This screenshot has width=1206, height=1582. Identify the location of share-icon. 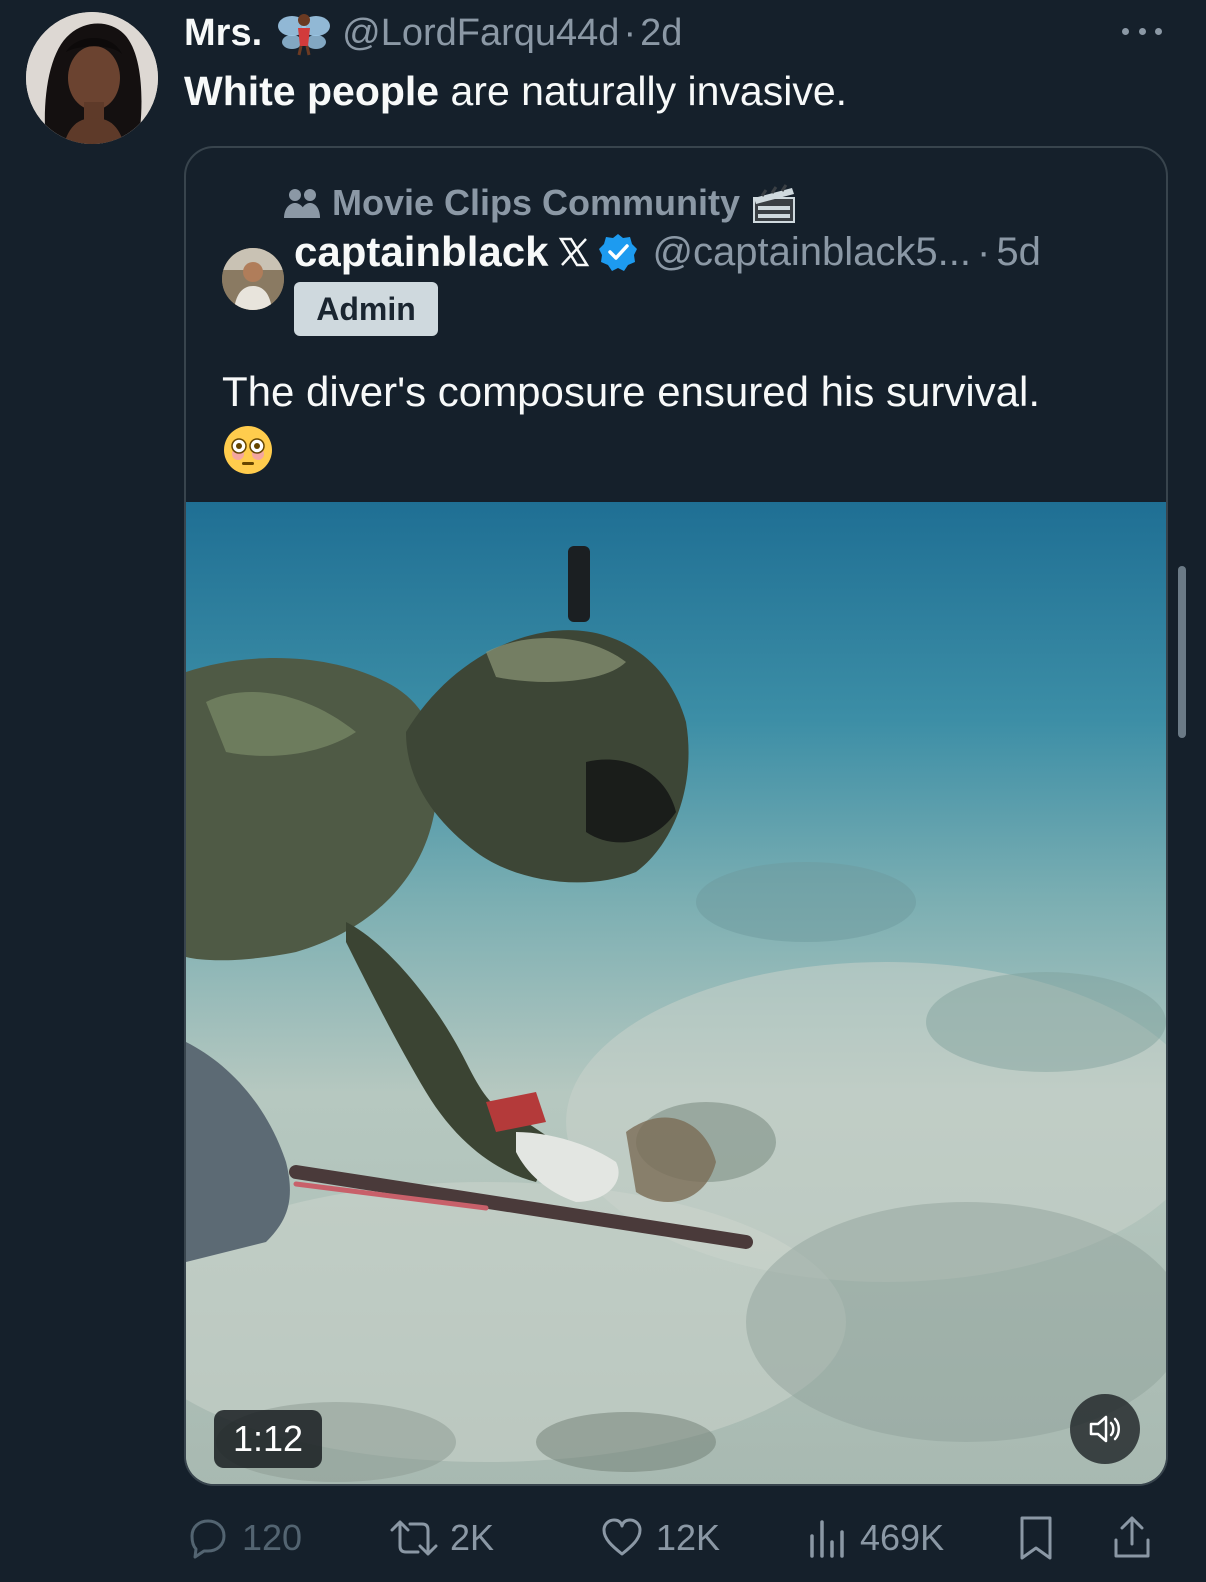
(1132, 1537).